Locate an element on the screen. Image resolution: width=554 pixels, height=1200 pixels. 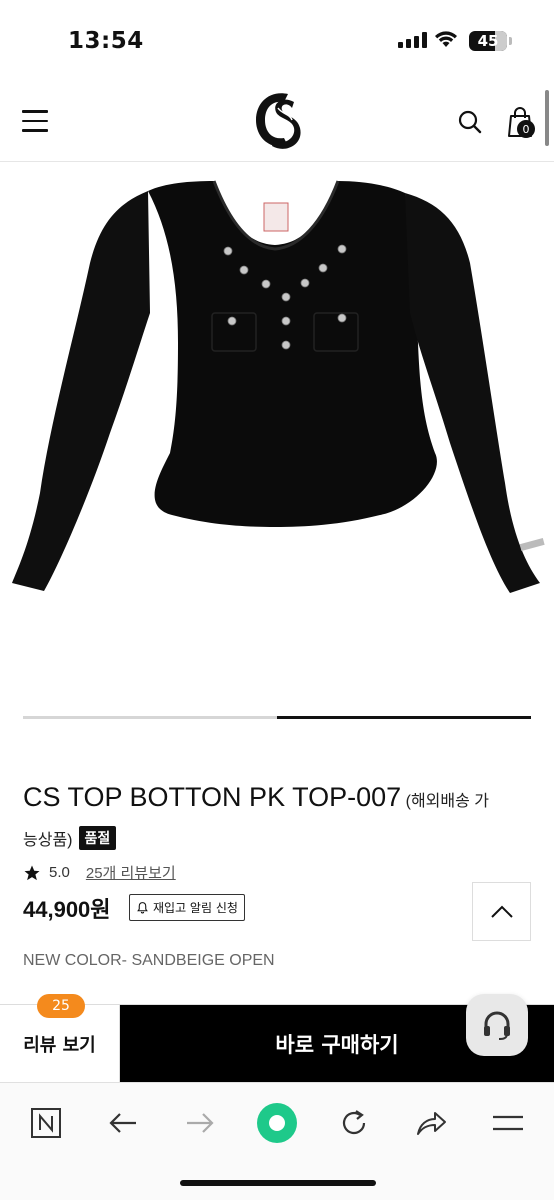
chat-support-button is located at coordinates (497, 1025).